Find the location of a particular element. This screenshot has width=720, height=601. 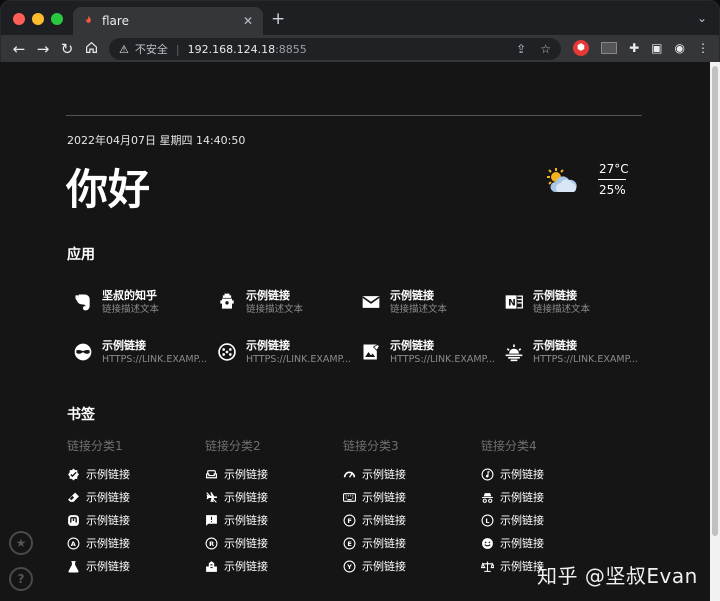

sofa-icon is located at coordinates (211, 474).